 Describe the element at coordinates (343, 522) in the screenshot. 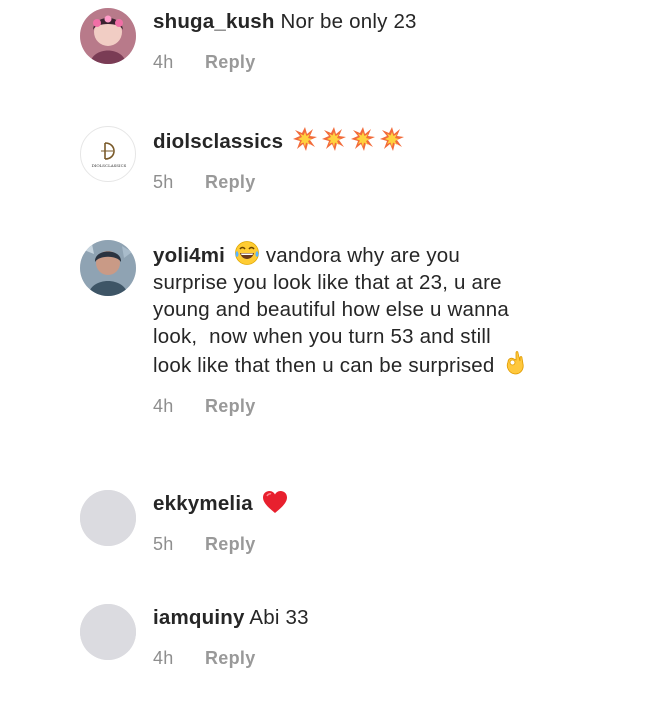

I see `comment-body: ekkymelia 5h Reply` at that location.